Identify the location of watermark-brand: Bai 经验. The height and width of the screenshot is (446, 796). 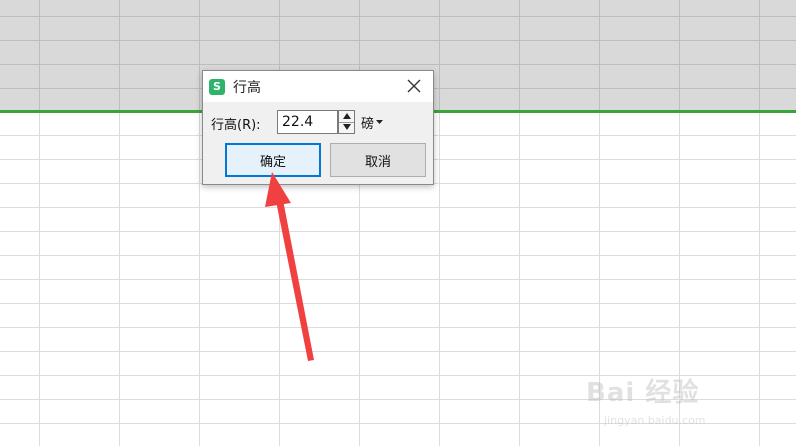
(643, 393).